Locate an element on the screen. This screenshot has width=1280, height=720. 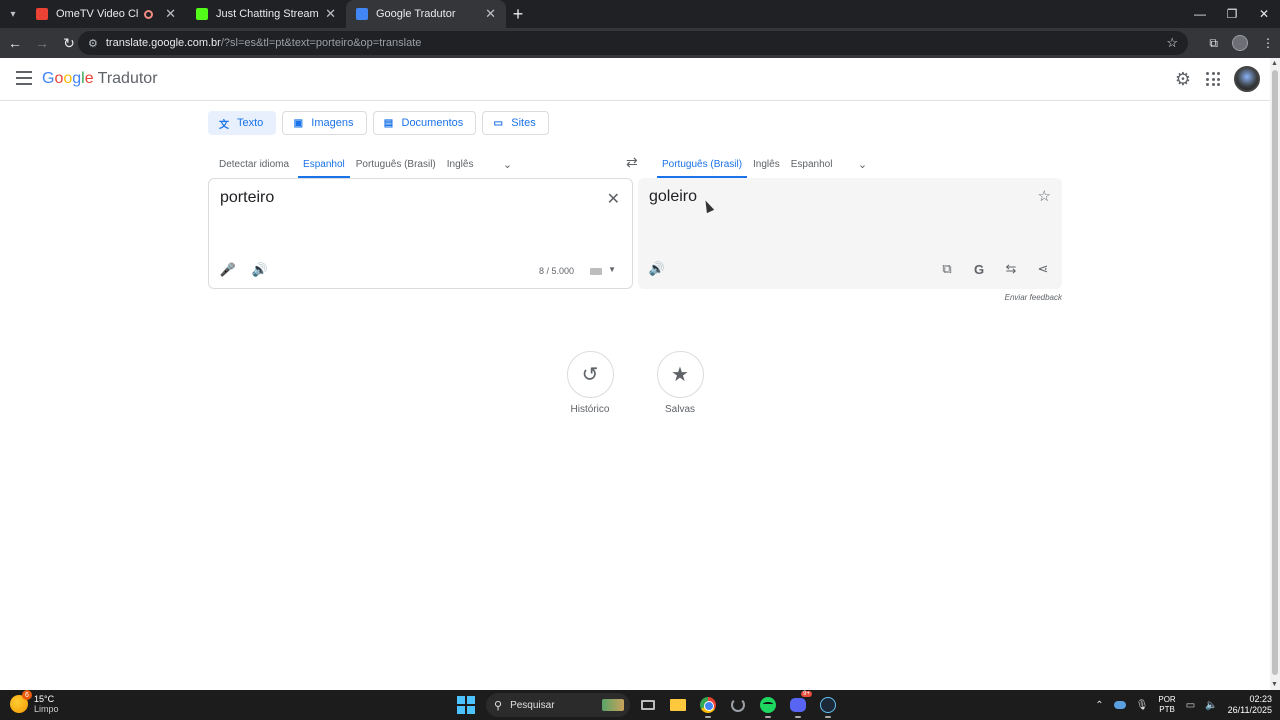
target-lang-portuguese: Português (Brasil) is located at coordinates (702, 164).